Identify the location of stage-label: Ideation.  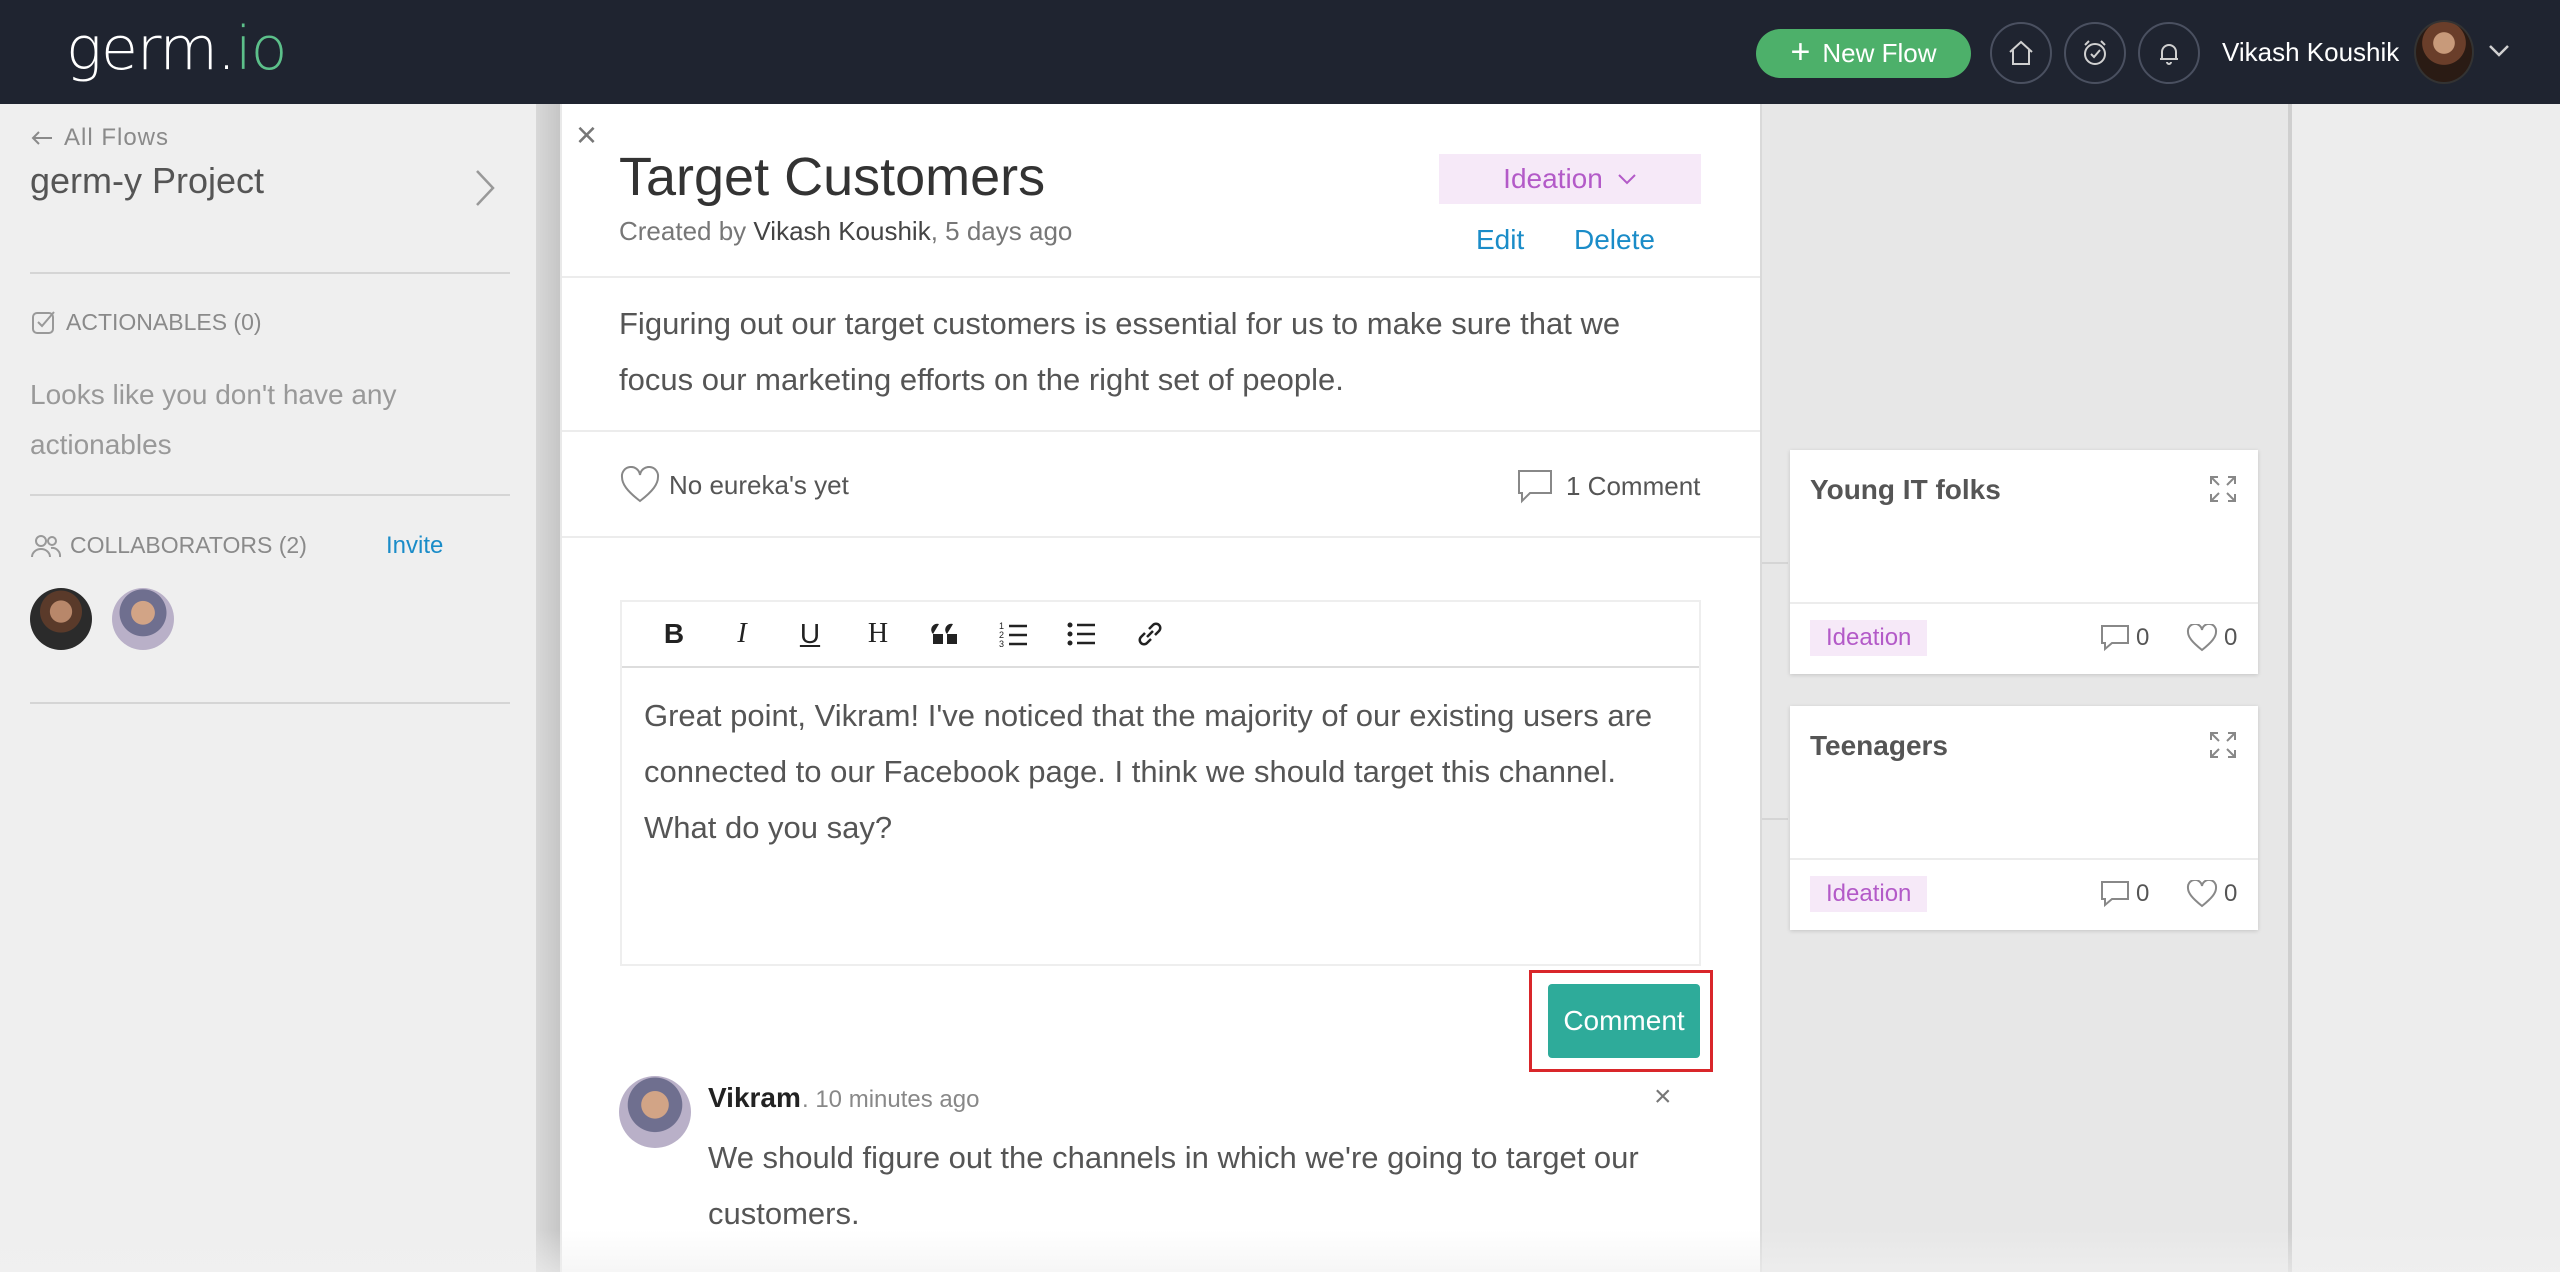
(1553, 178).